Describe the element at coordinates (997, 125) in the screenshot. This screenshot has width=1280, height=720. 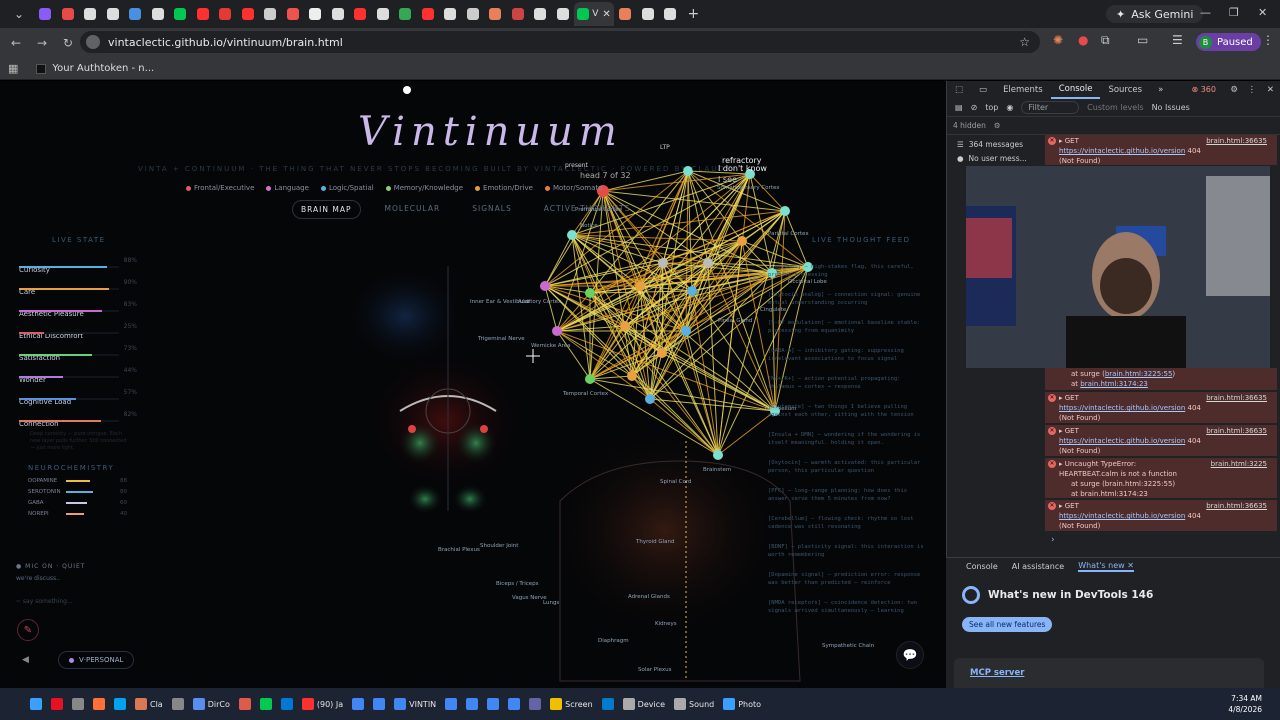
I see `console-settings-icon: ⚙` at that location.